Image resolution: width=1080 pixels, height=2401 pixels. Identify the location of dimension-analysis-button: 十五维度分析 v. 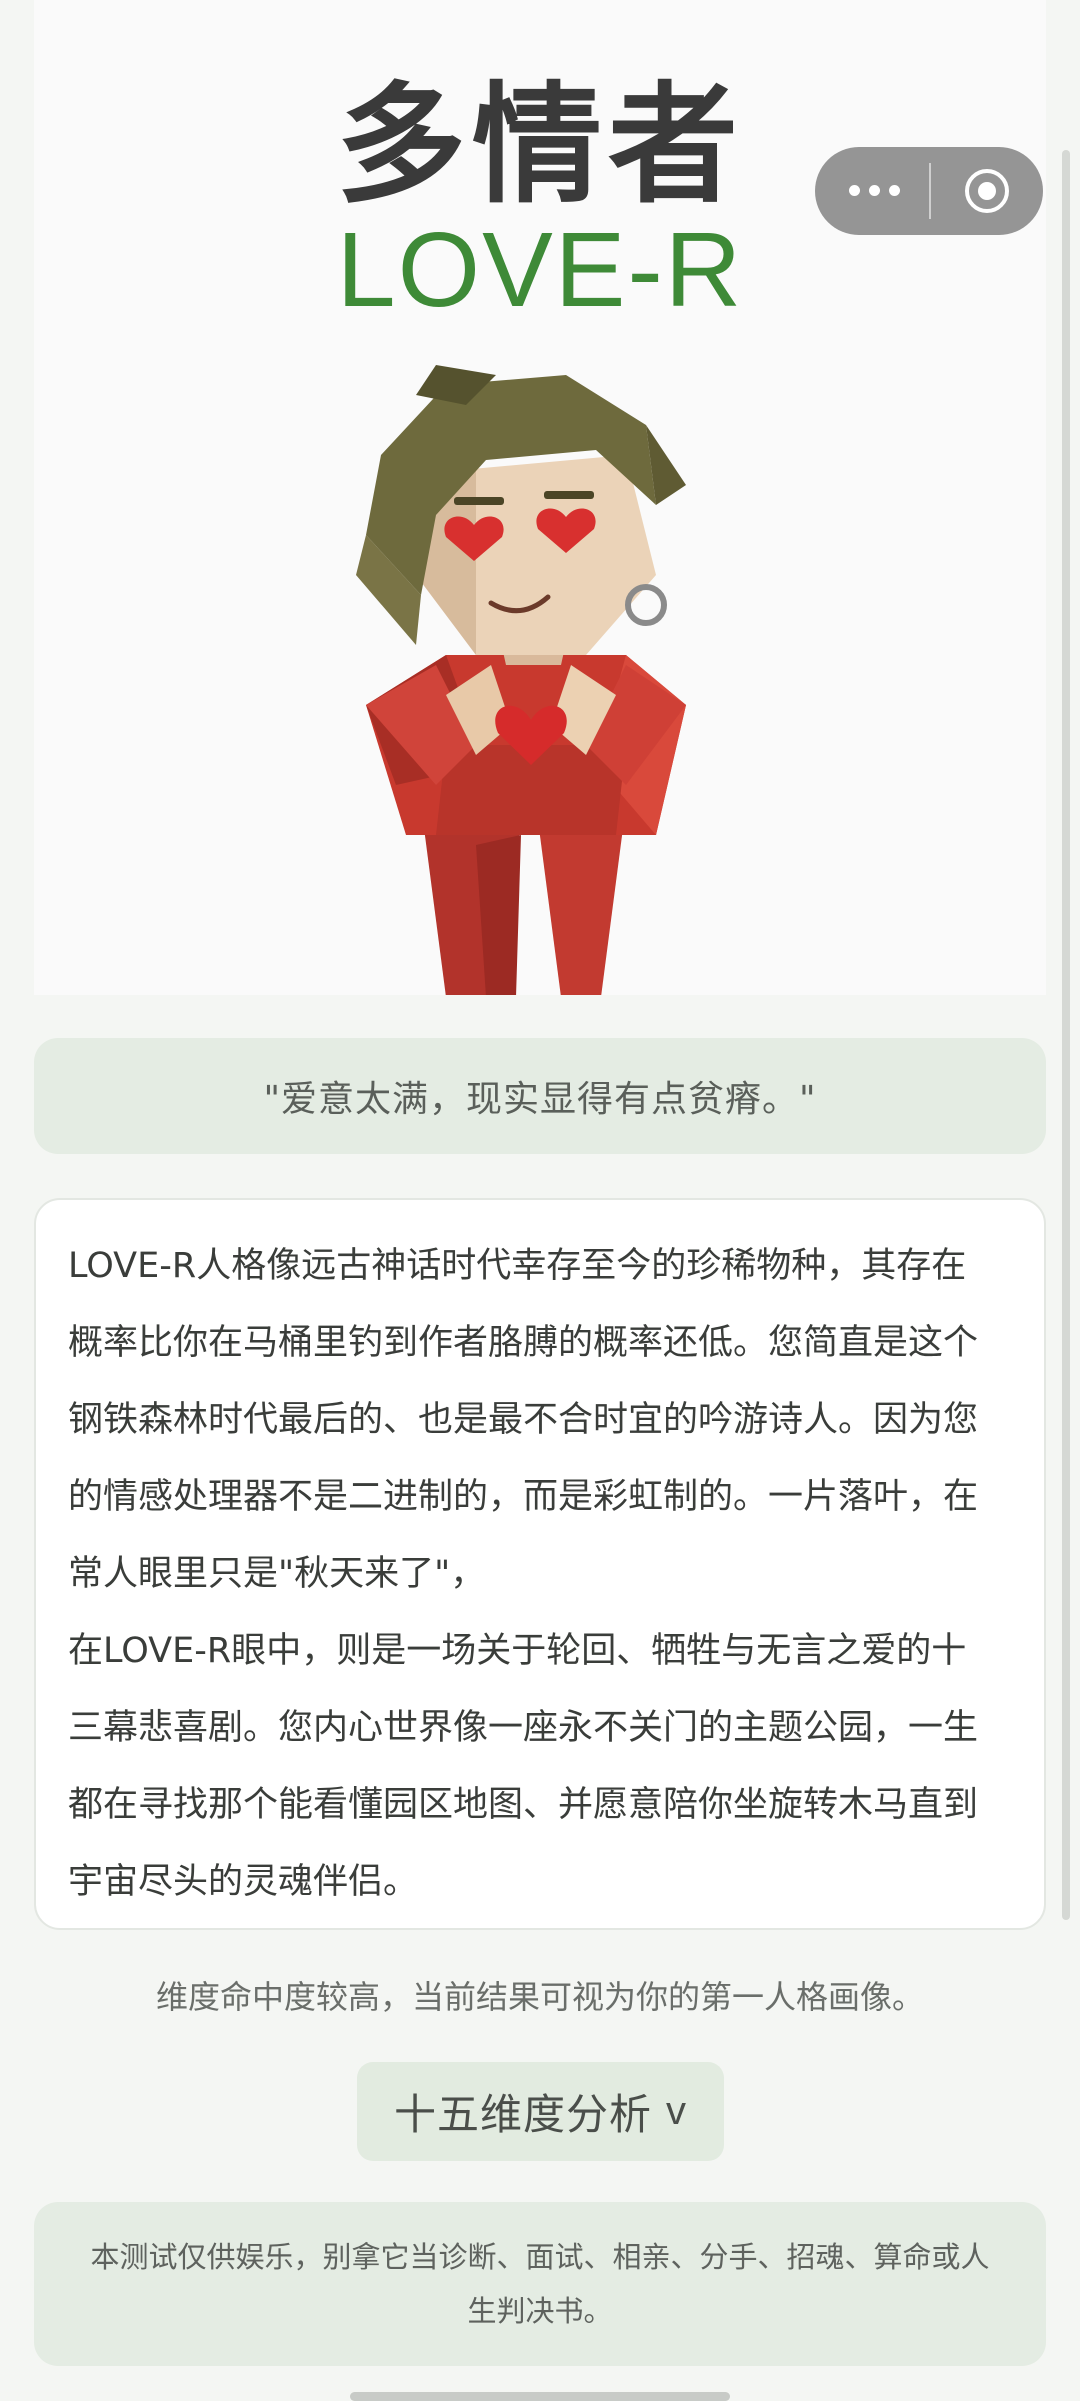
(540, 2111).